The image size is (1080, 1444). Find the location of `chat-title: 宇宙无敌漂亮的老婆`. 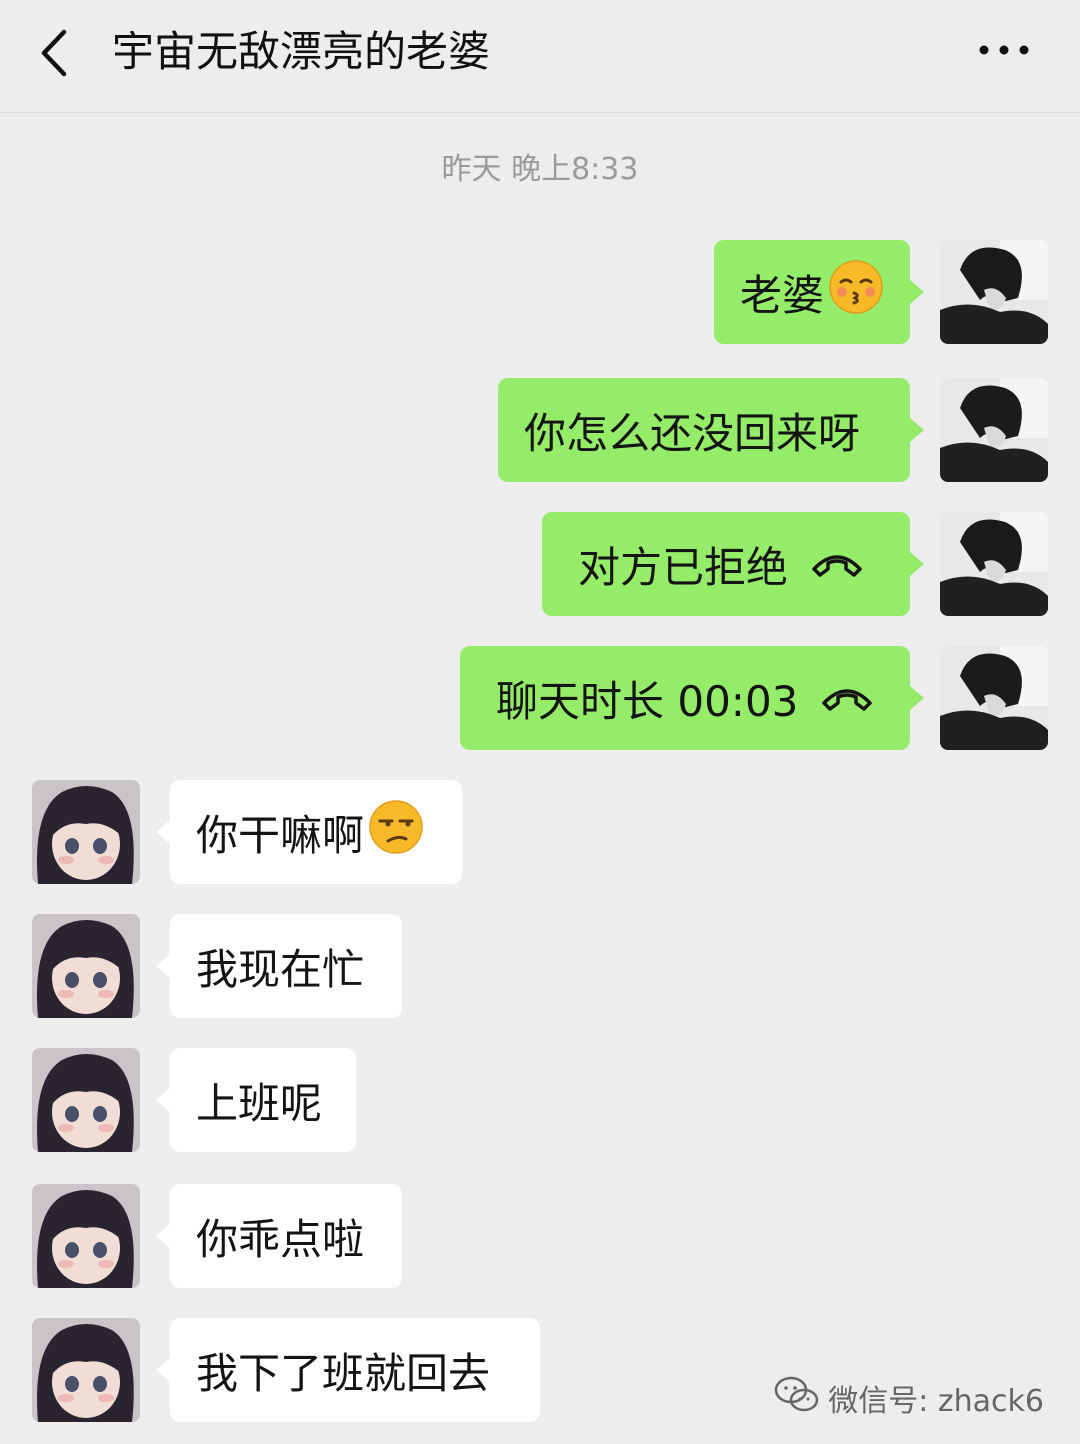

chat-title: 宇宙无敌漂亮的老婆 is located at coordinates (301, 51).